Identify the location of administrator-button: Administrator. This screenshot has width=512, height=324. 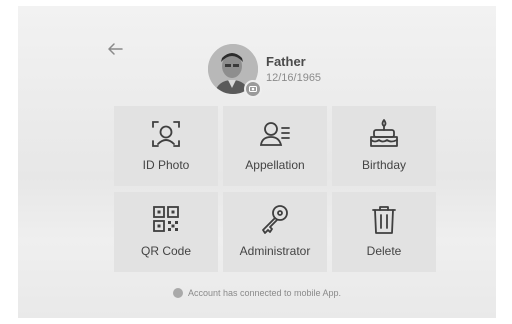
(275, 232).